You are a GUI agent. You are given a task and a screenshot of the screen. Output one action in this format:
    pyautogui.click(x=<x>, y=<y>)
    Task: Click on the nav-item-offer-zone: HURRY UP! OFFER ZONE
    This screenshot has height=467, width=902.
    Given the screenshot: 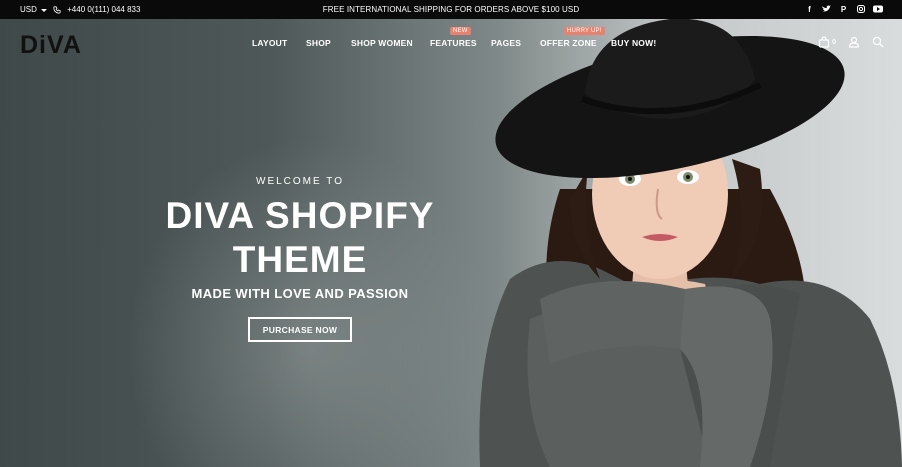 What is the action you would take?
    pyautogui.click(x=572, y=37)
    